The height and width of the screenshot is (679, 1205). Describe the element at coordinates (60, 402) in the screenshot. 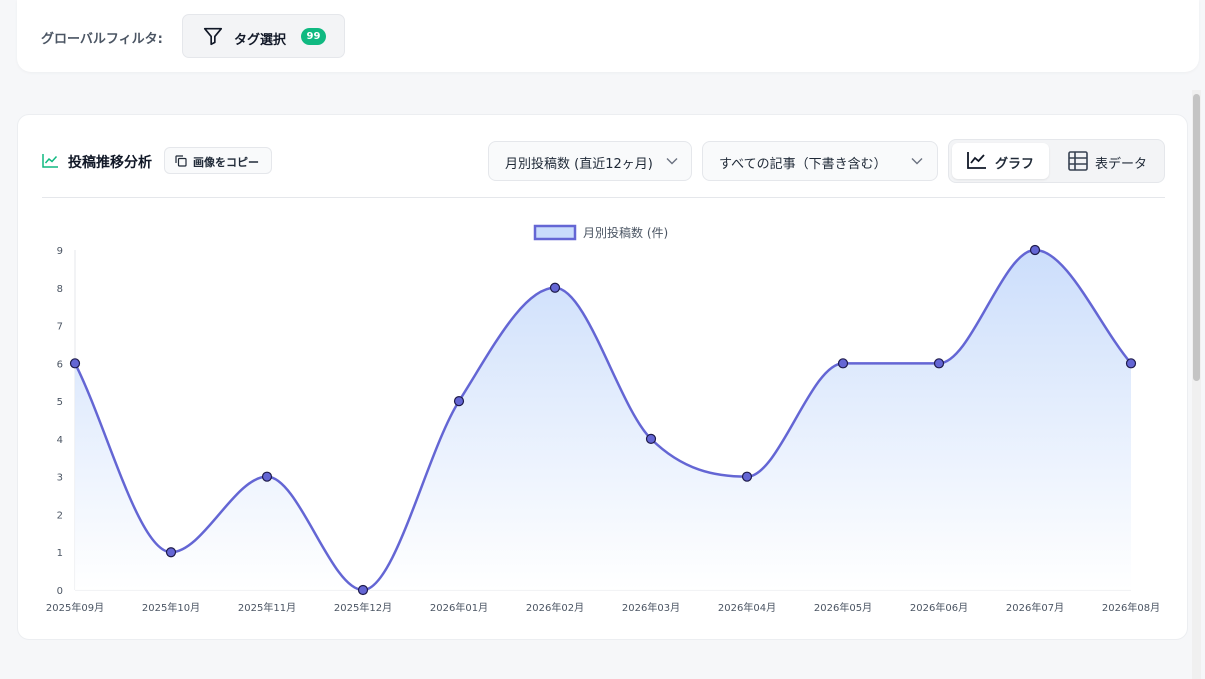

I see `y-tick-label: 5` at that location.